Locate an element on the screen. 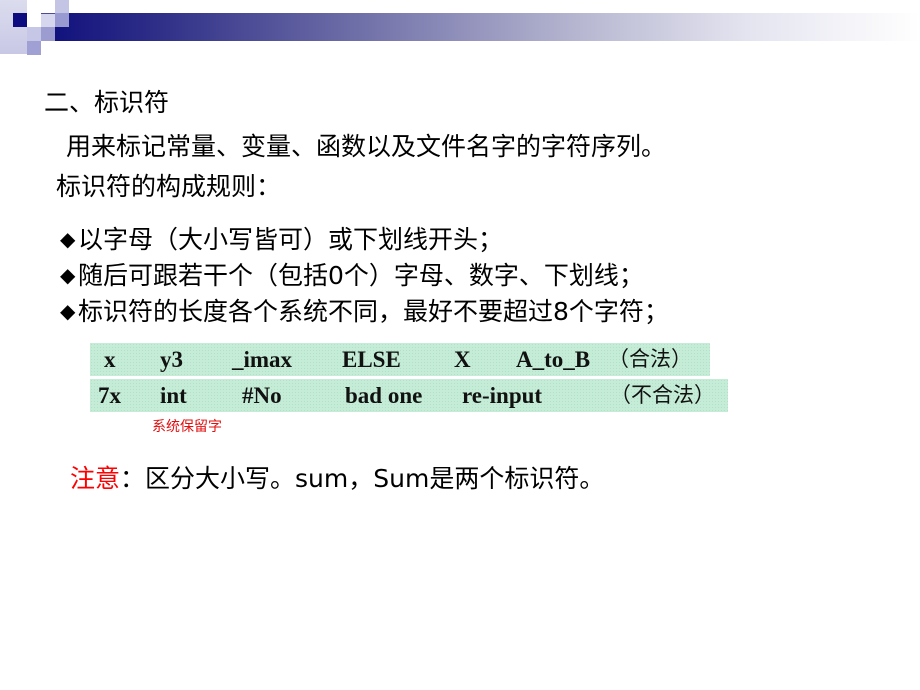  reserved-word-note: 系统保留字 is located at coordinates (187, 427).